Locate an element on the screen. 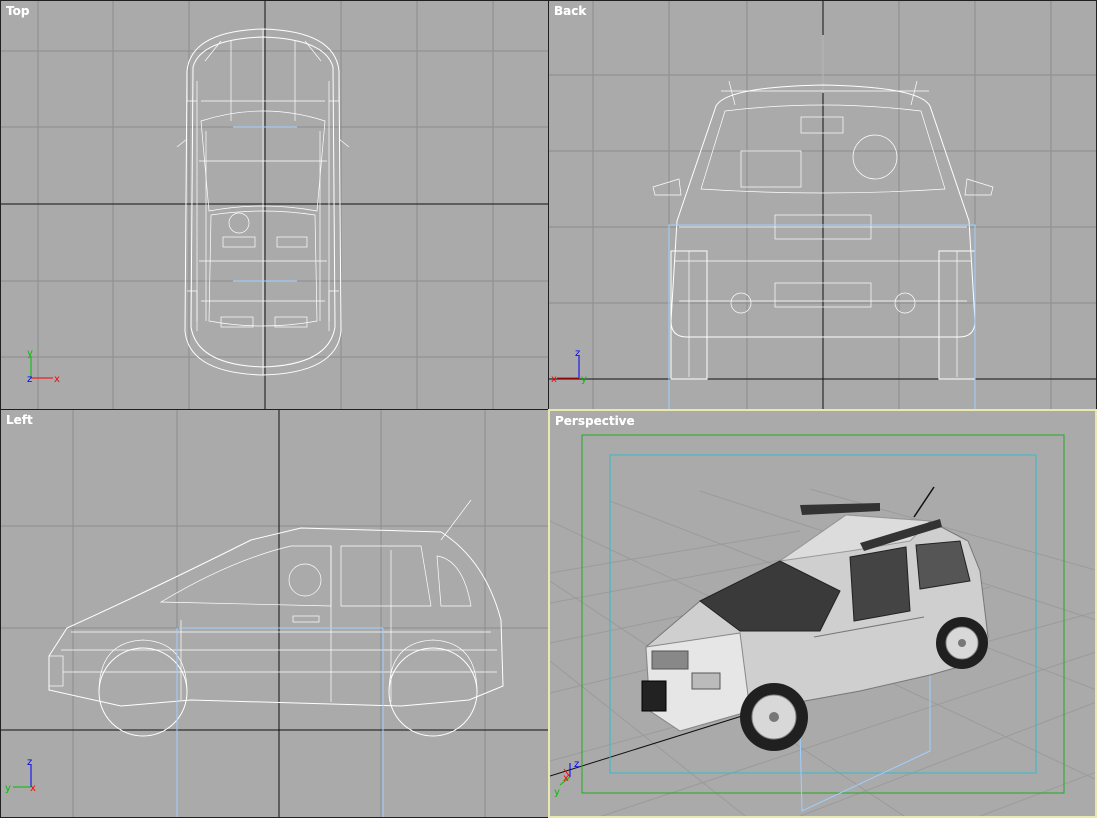  axis-tripod-icon: y x z is located at coordinates (43, 366).